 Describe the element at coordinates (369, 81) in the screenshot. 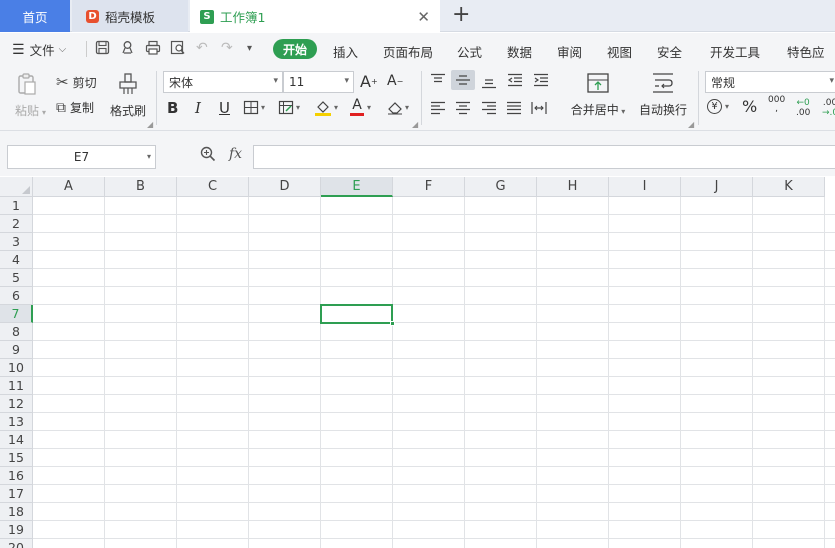

I see `increase-font-size-icon: A +` at that location.